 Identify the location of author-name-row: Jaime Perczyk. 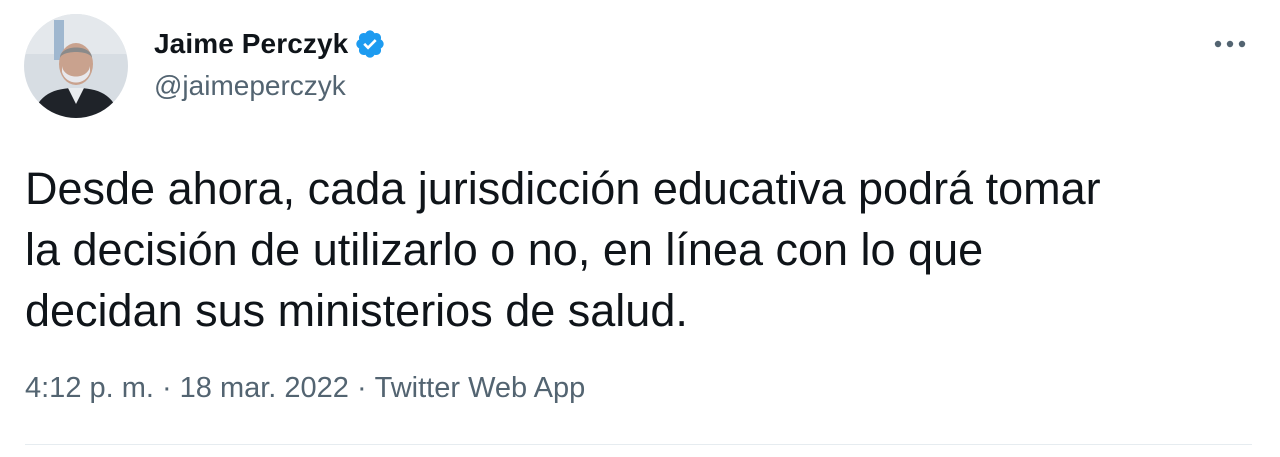
(270, 44).